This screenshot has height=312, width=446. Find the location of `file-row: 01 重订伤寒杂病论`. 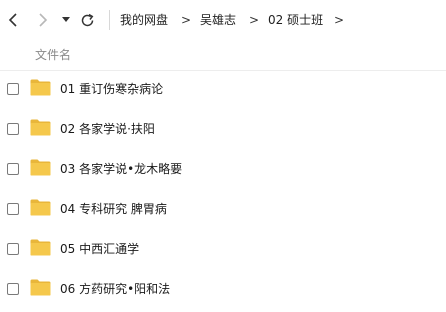

file-row: 01 重订伤寒杂病论 is located at coordinates (223, 90).